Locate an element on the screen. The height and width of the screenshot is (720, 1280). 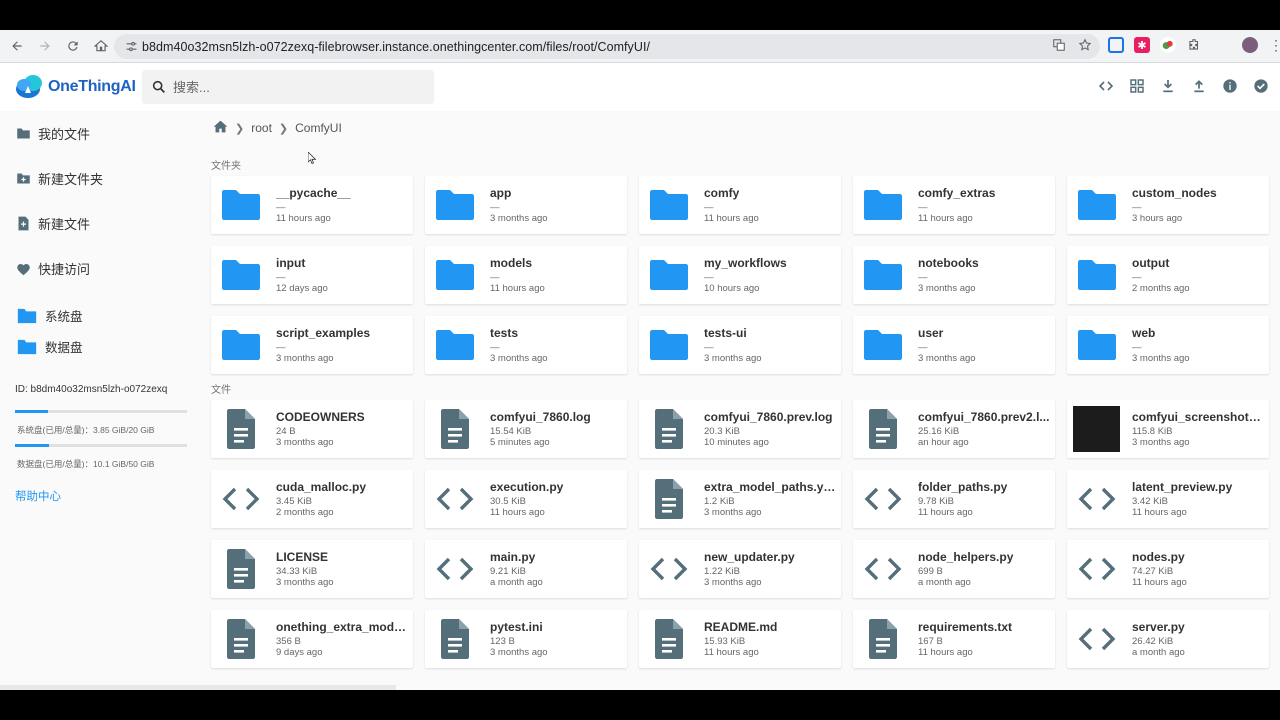
sidebar-item-quick-access: 快捷访问 is located at coordinates (52, 268).